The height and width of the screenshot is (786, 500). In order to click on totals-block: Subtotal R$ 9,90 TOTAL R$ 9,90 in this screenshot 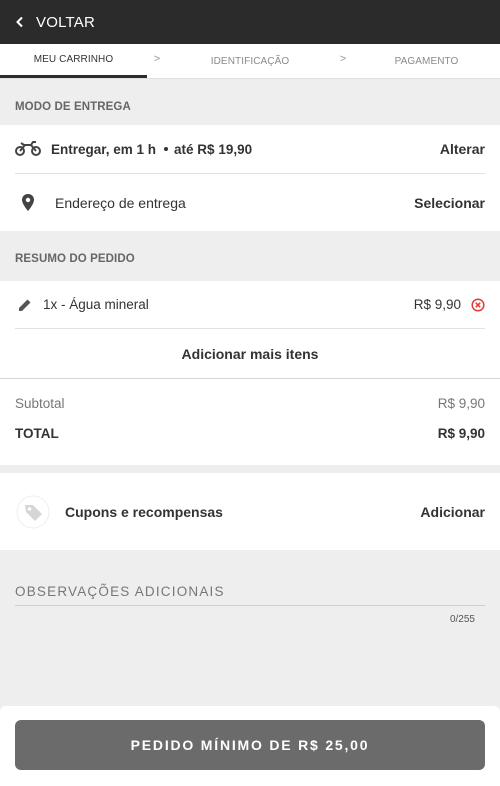, I will do `click(250, 422)`.